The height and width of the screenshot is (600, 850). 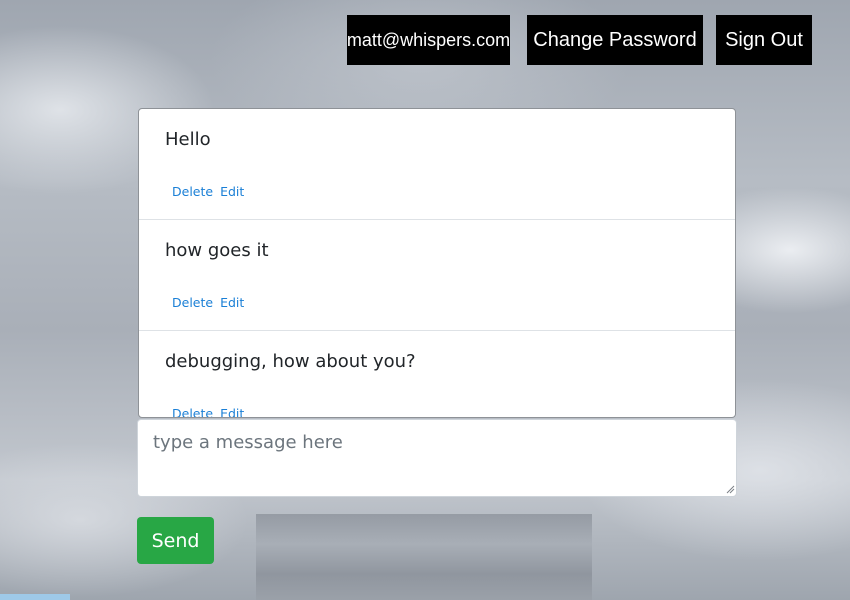 What do you see at coordinates (290, 361) in the screenshot?
I see `message-text: debugging, how about you?` at bounding box center [290, 361].